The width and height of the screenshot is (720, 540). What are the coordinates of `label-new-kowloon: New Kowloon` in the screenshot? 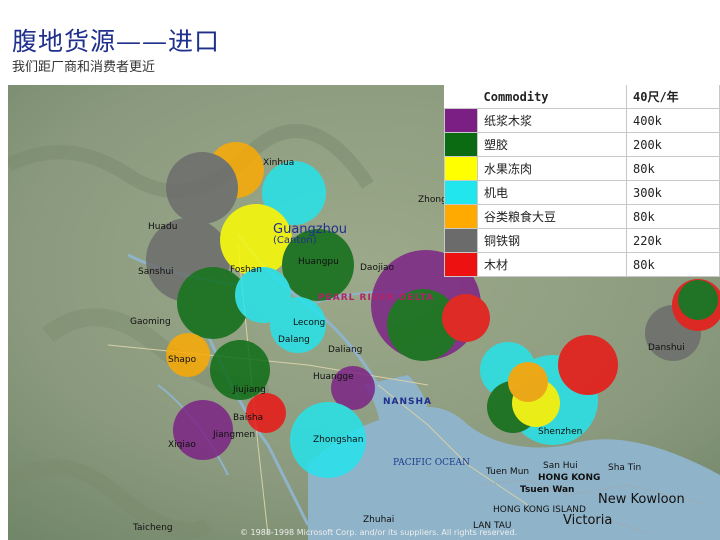 It's located at (641, 499).